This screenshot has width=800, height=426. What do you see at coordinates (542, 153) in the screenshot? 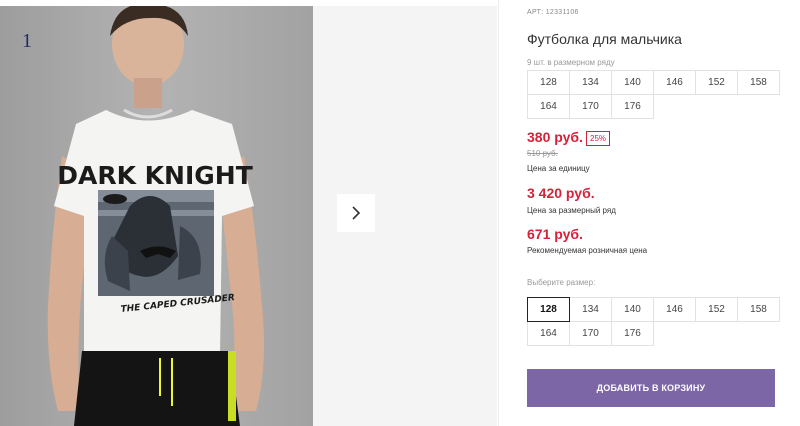
I see `old-price: 510 руб.` at bounding box center [542, 153].